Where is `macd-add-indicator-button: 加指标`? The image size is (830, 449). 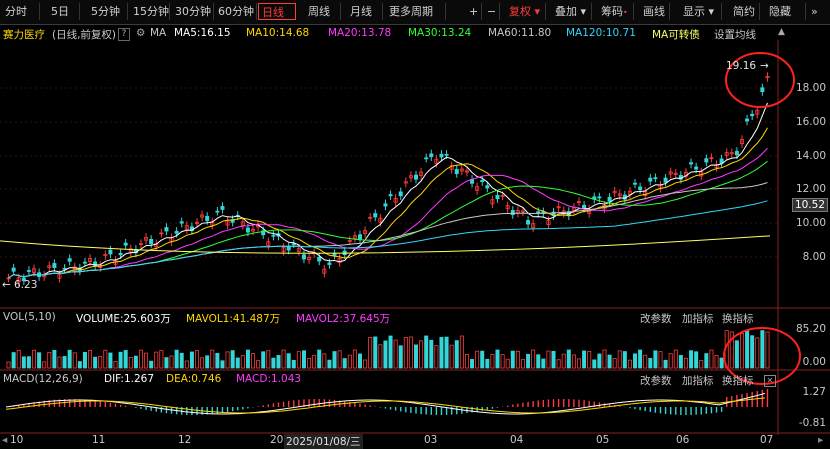
macd-add-indicator-button: 加指标 is located at coordinates (698, 380).